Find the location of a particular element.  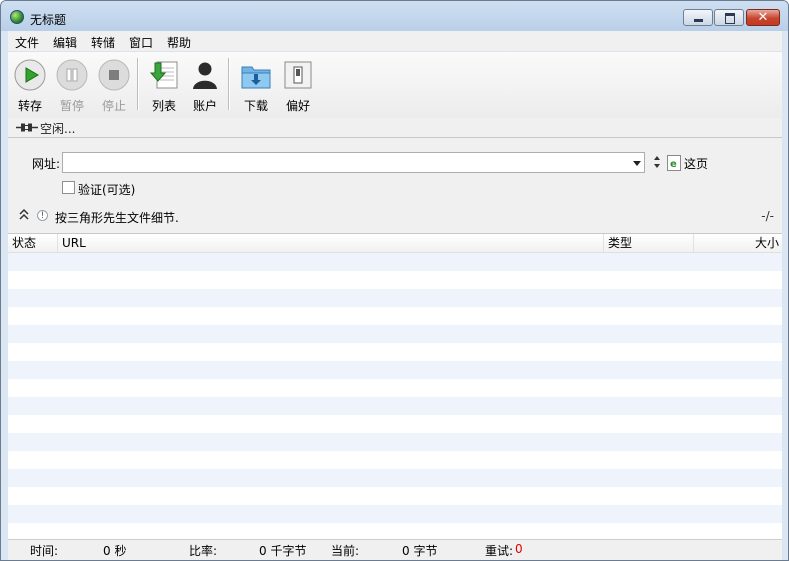

verify-checkbox is located at coordinates (68, 187).